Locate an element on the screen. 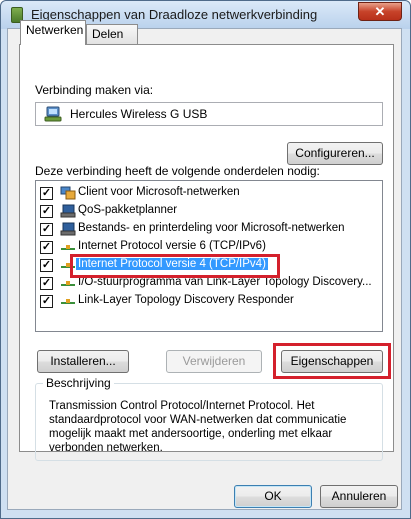  item-label: Internet Protocol versie 6 (TCP/IPv6) is located at coordinates (172, 246).